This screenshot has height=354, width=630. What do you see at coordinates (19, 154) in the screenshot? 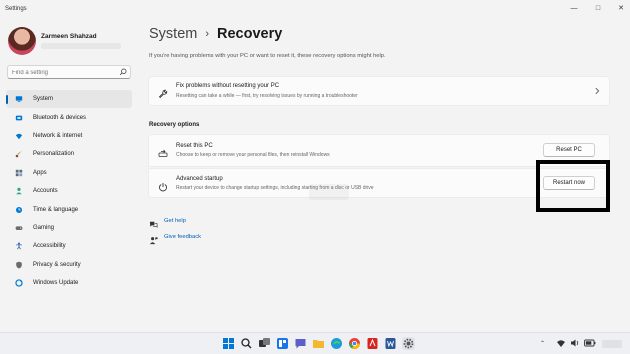
I see `brush-icon` at bounding box center [19, 154].